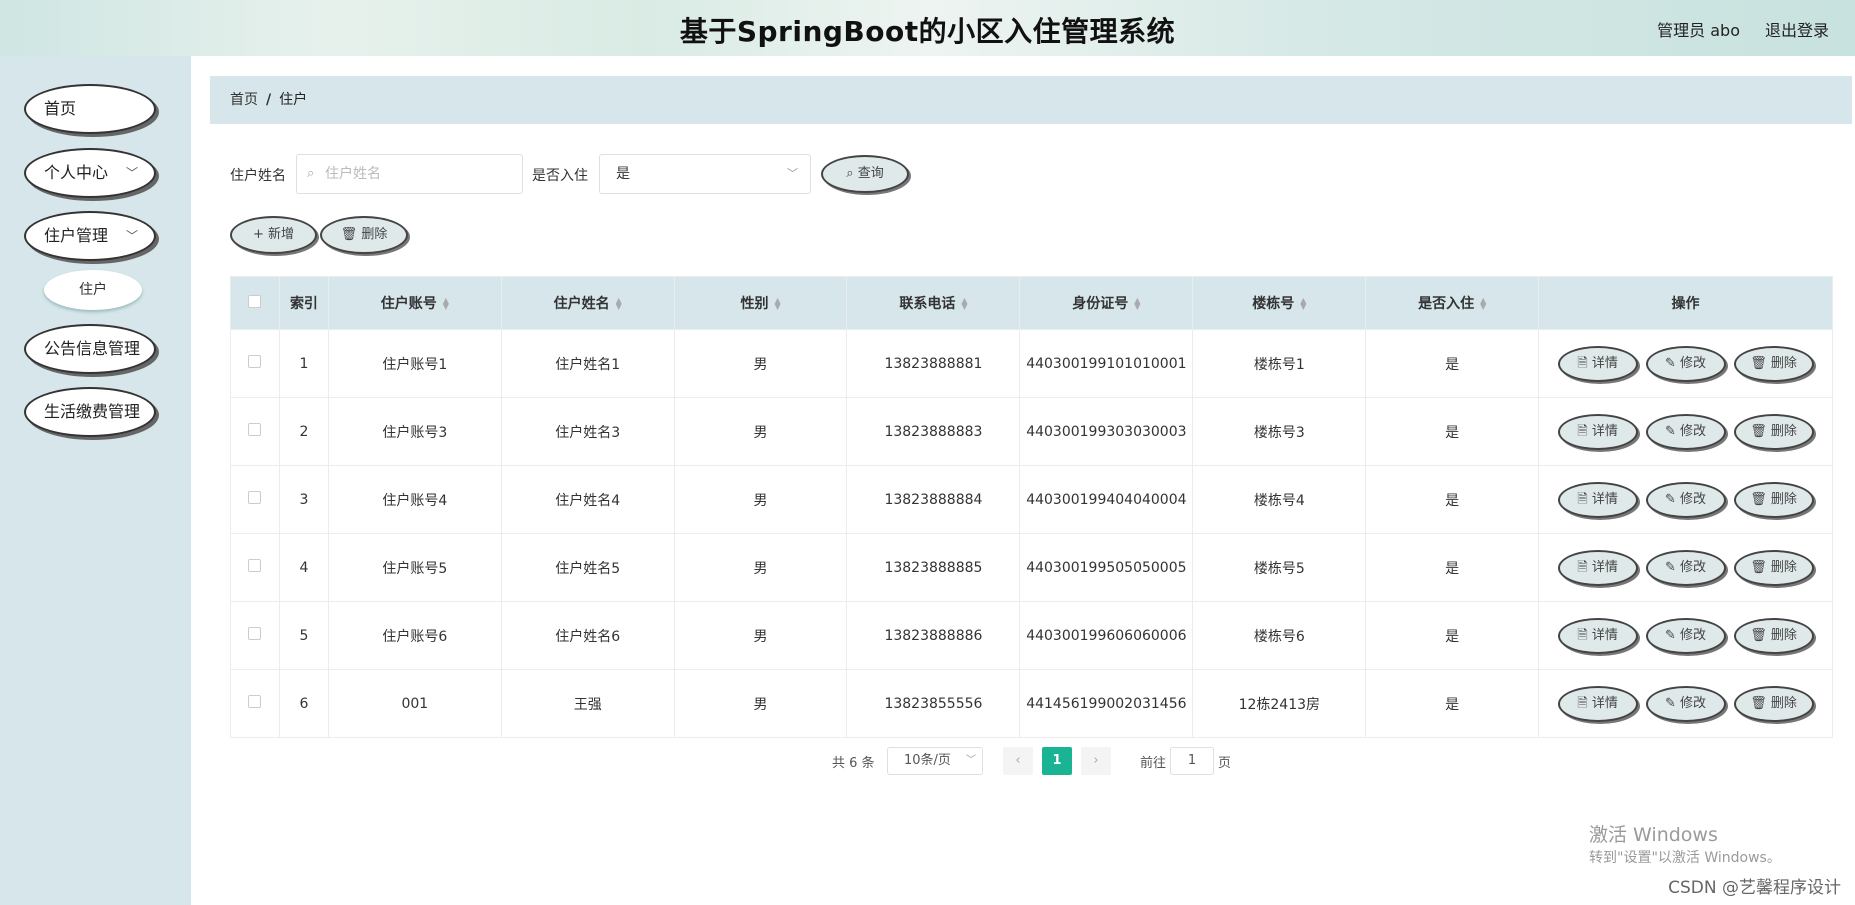  I want to click on cell-building: 楼栋号1, so click(1279, 363).